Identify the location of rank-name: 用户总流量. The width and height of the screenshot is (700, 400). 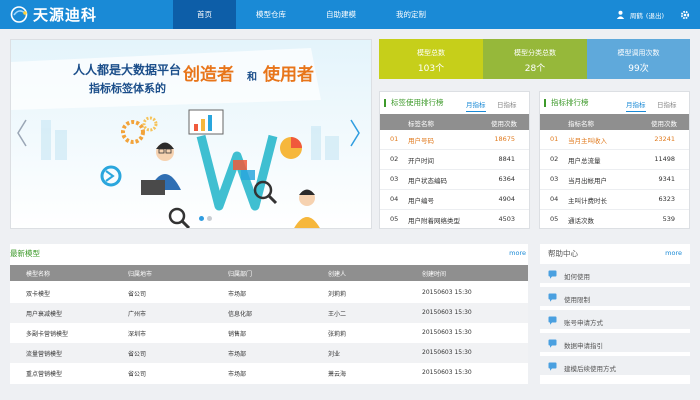
(584, 161).